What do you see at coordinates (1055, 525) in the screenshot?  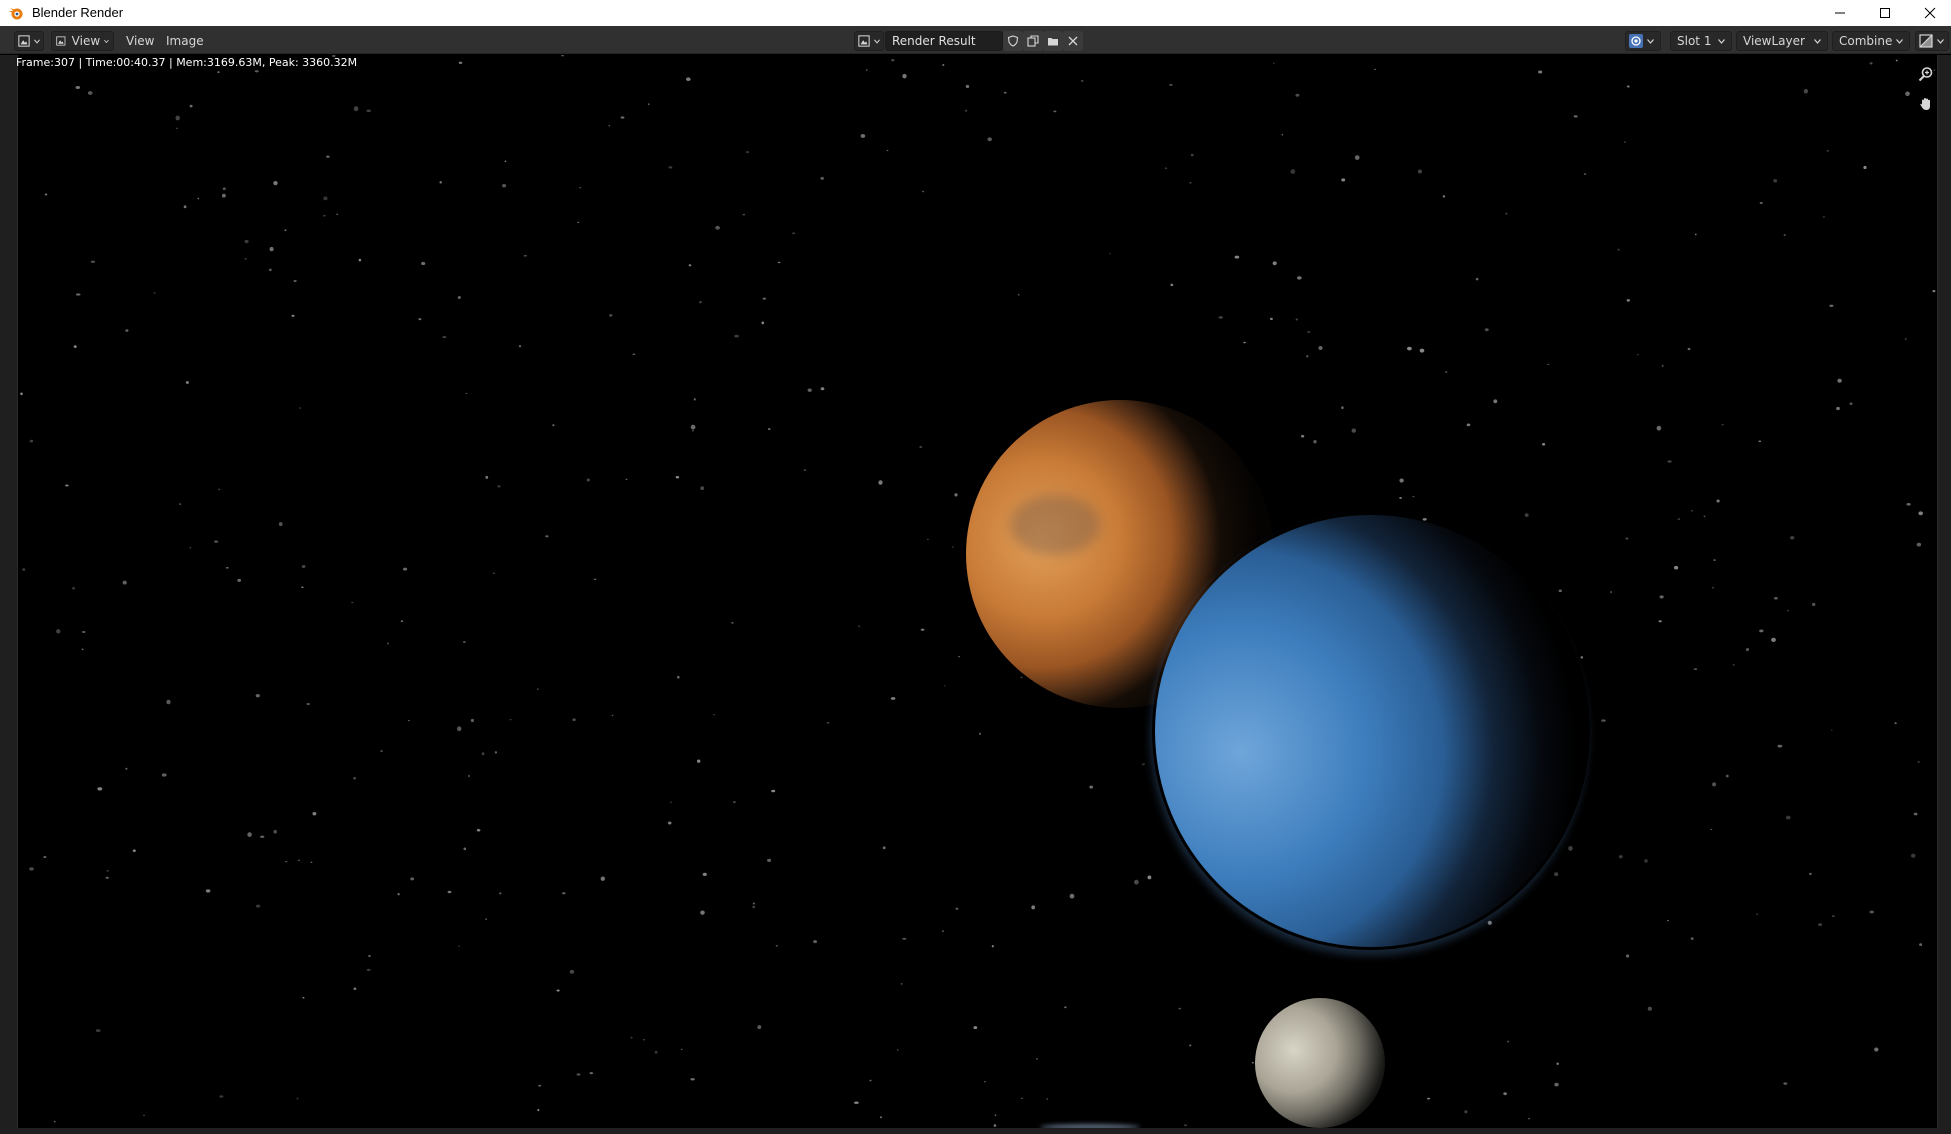 I see `mars-surface-marking` at bounding box center [1055, 525].